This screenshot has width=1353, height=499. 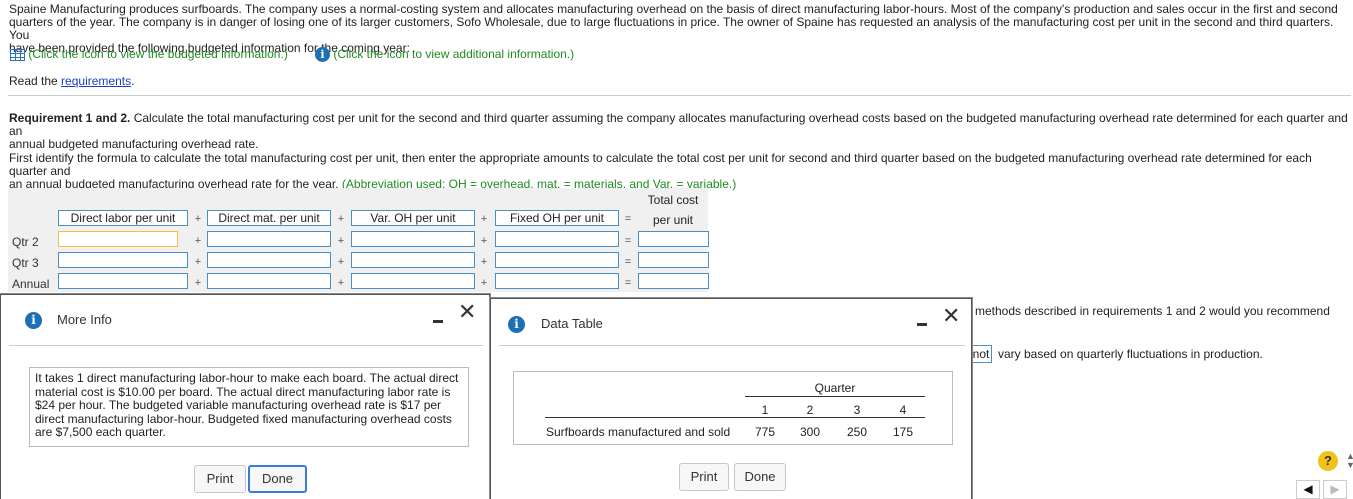 What do you see at coordinates (557, 260) in the screenshot?
I see `qtr3-fixed-oh-input` at bounding box center [557, 260].